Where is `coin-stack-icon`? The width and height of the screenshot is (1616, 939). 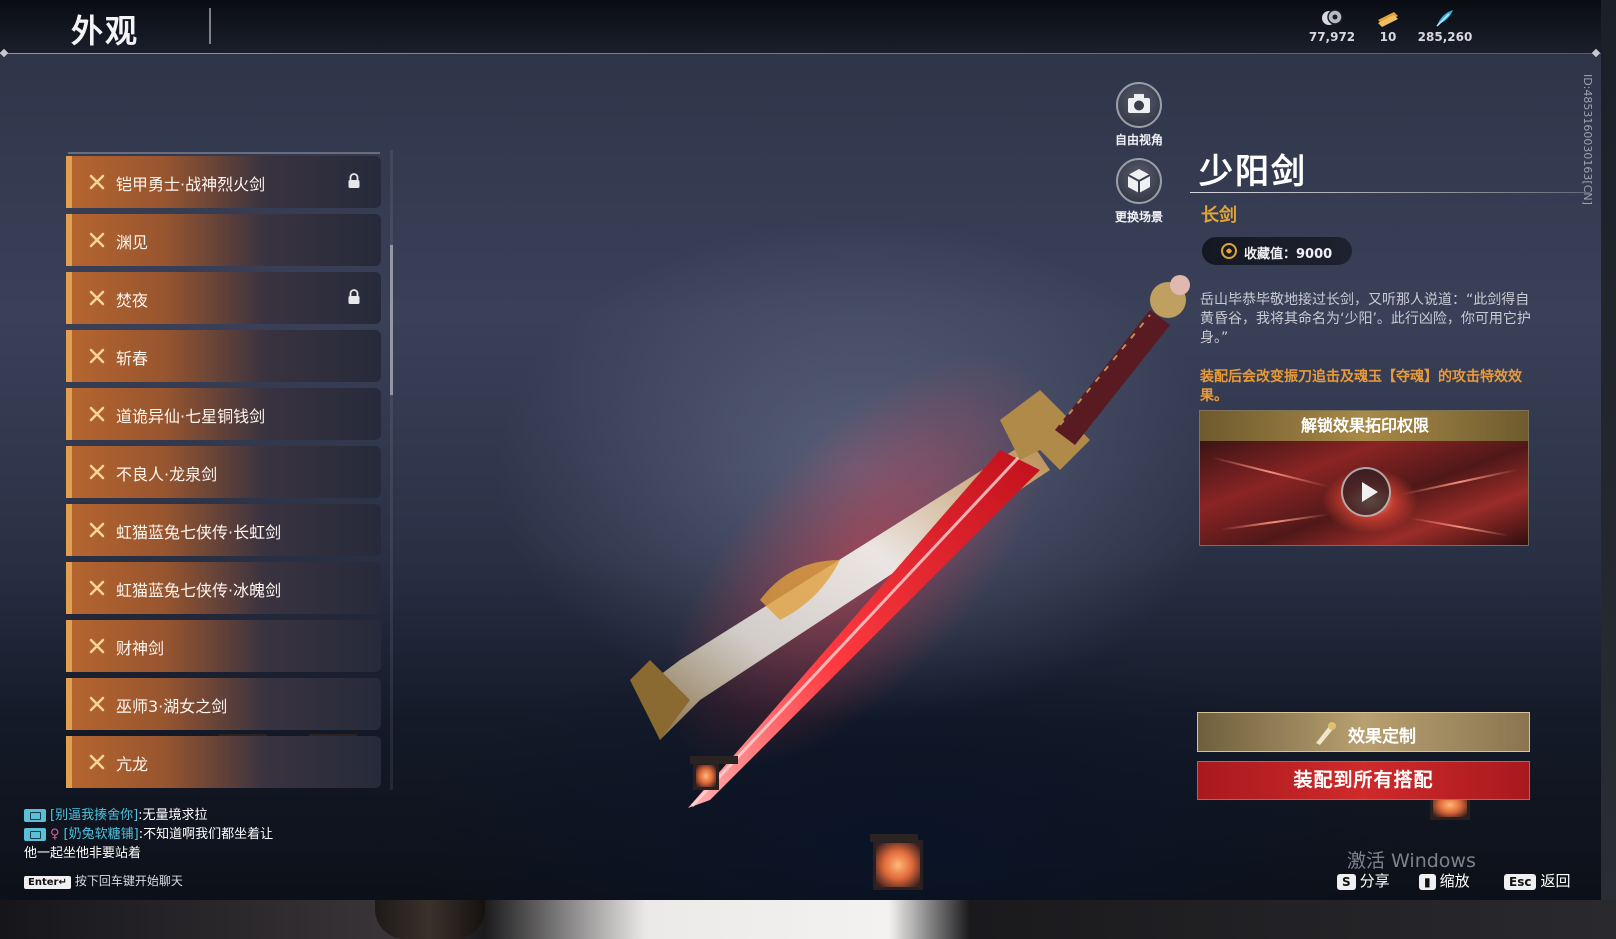
coin-stack-icon is located at coordinates (1332, 17).